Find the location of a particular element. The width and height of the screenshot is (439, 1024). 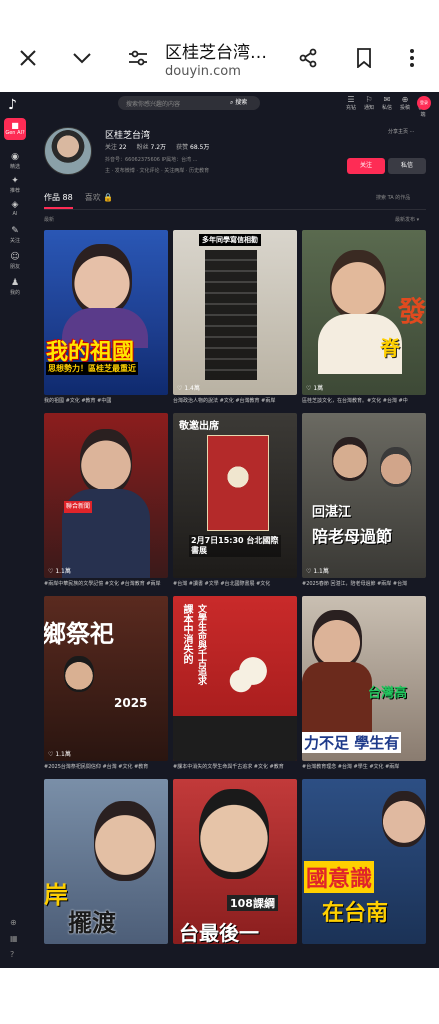

video-card: 108課綱 台最後一 is located at coordinates (235, 870).